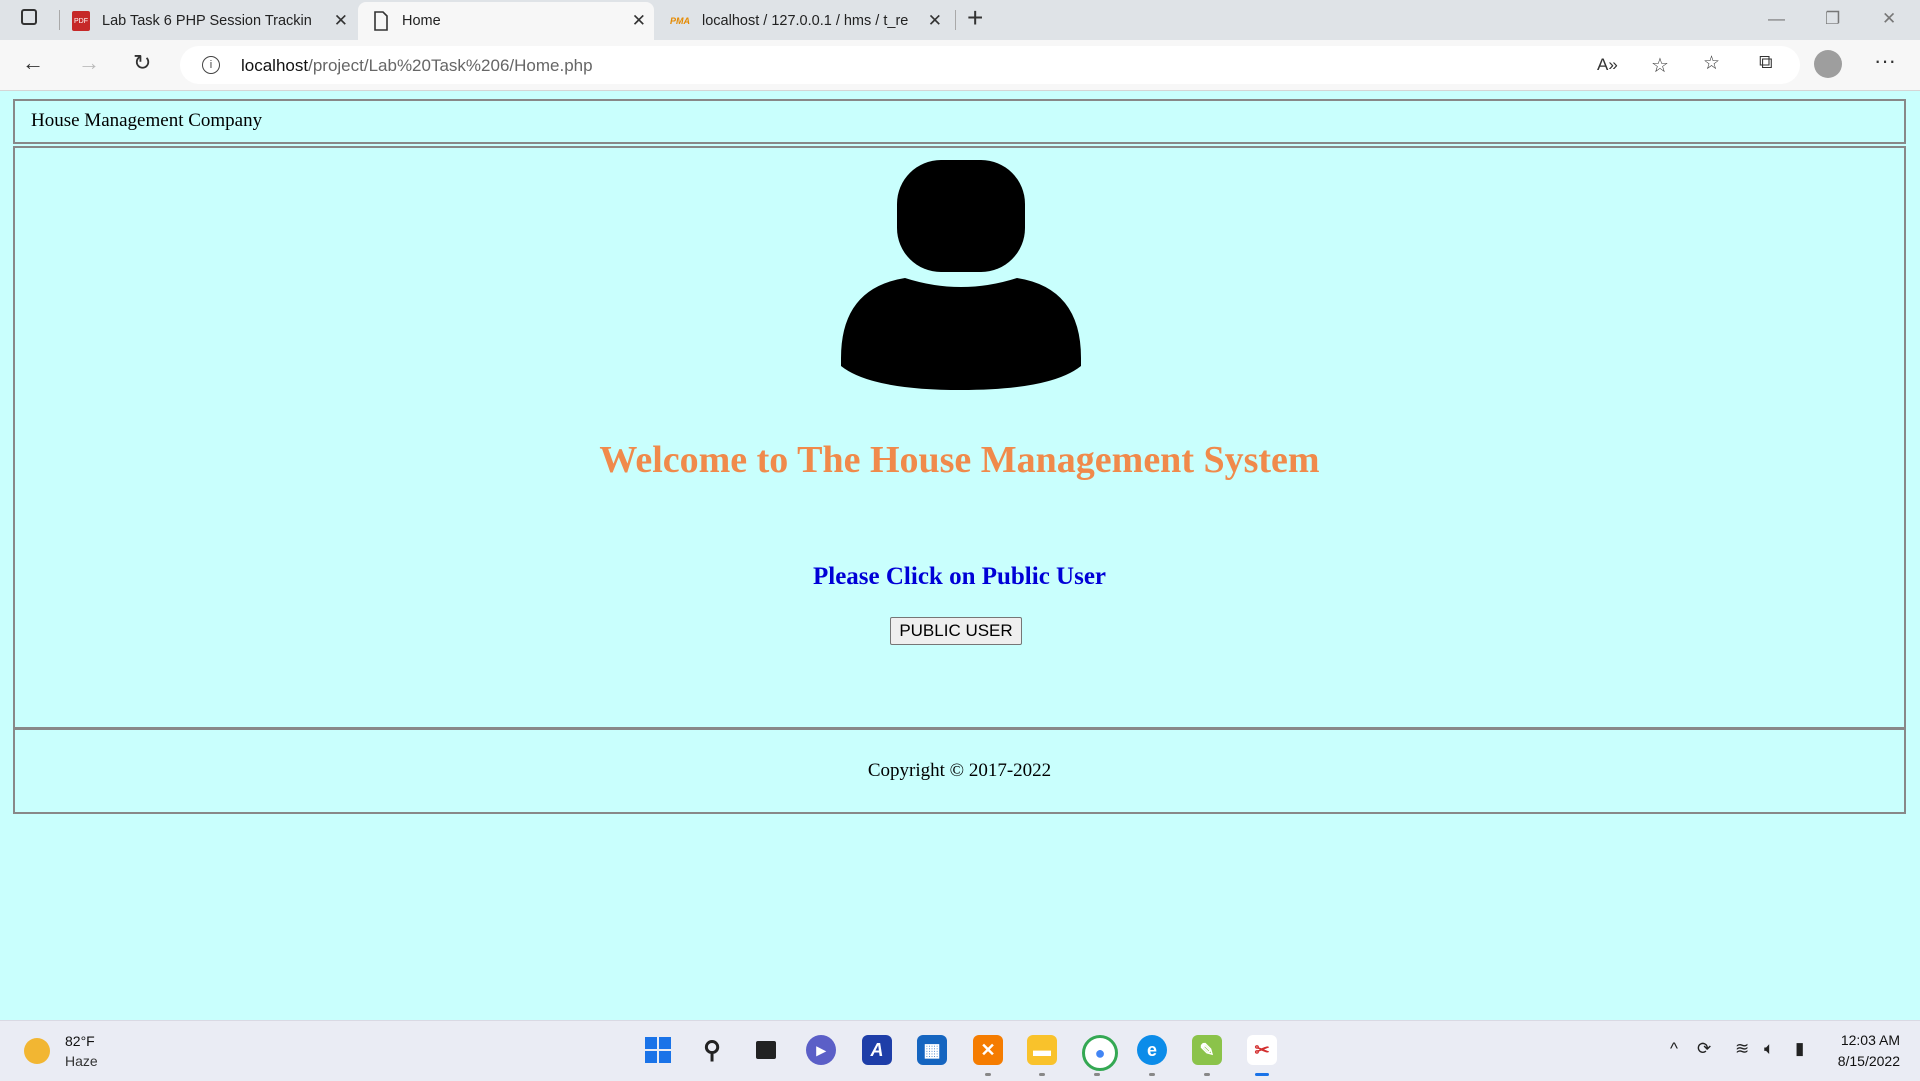  What do you see at coordinates (81, 21) in the screenshot?
I see `pdf-icon: PDF` at bounding box center [81, 21].